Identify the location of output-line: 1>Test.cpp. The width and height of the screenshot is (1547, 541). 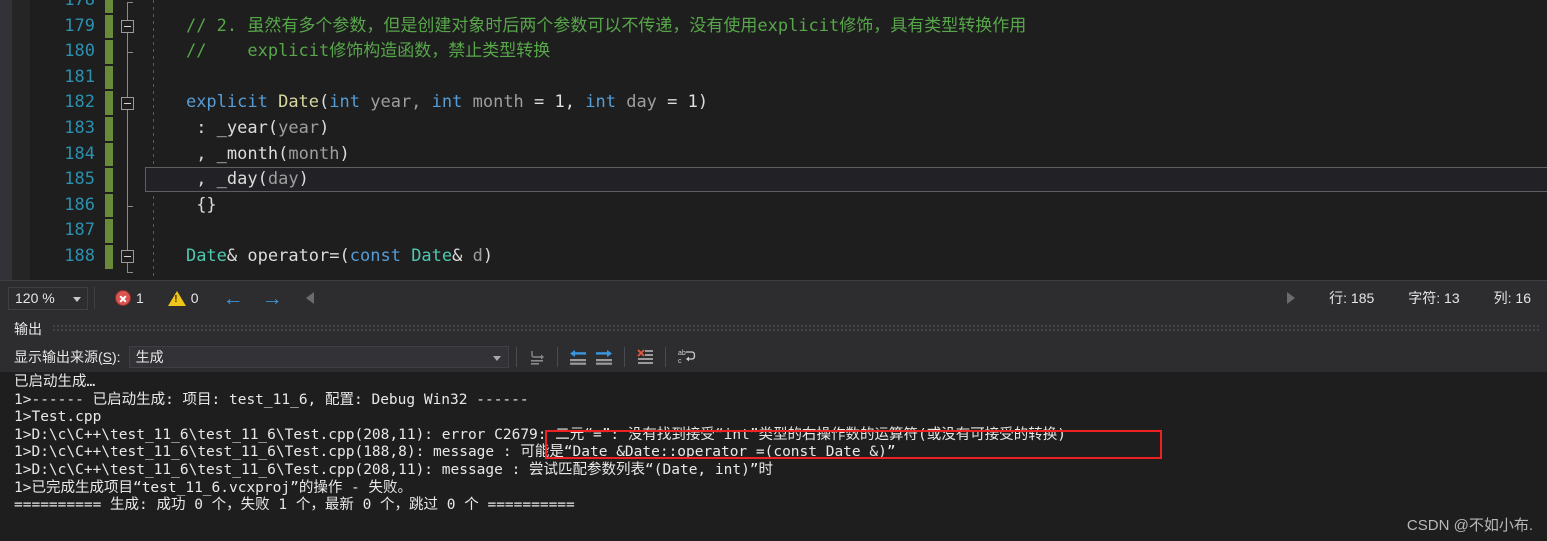
(57, 418).